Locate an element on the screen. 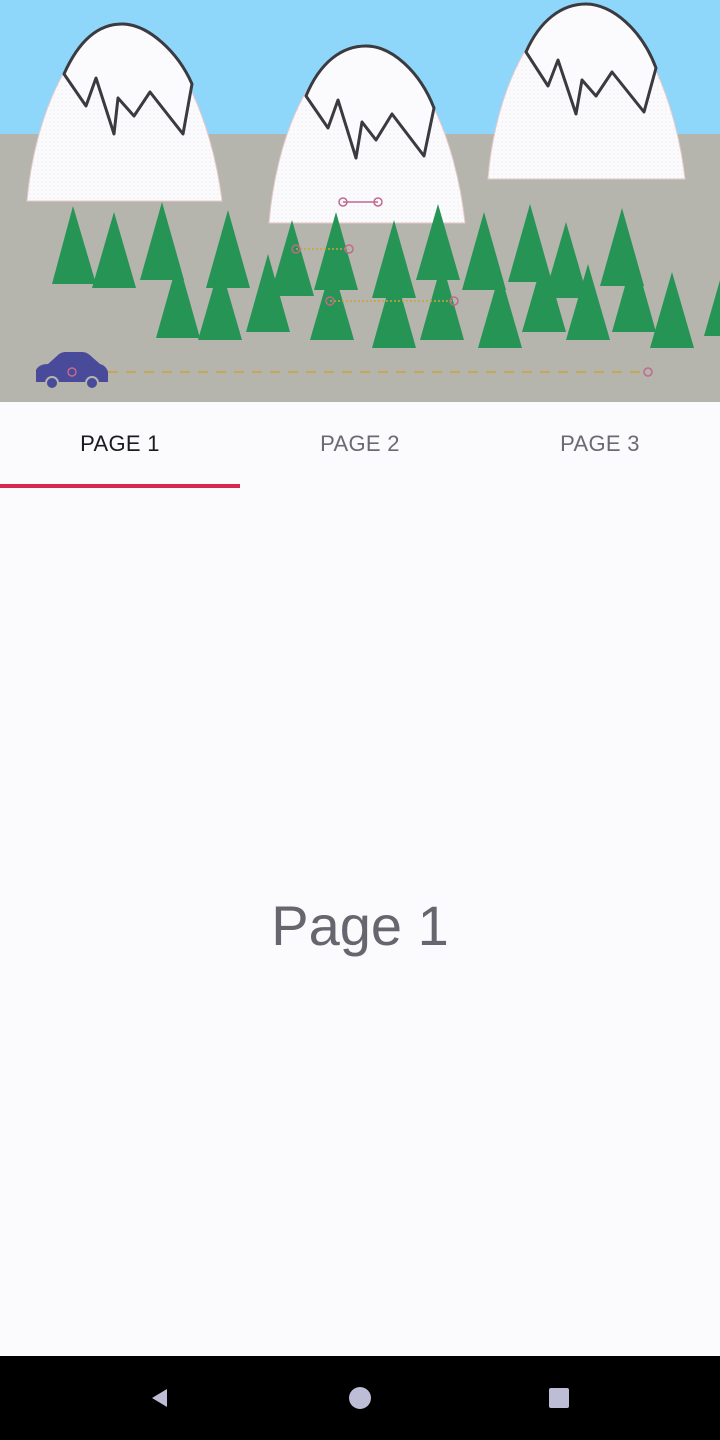  recents-icon is located at coordinates (559, 1398).